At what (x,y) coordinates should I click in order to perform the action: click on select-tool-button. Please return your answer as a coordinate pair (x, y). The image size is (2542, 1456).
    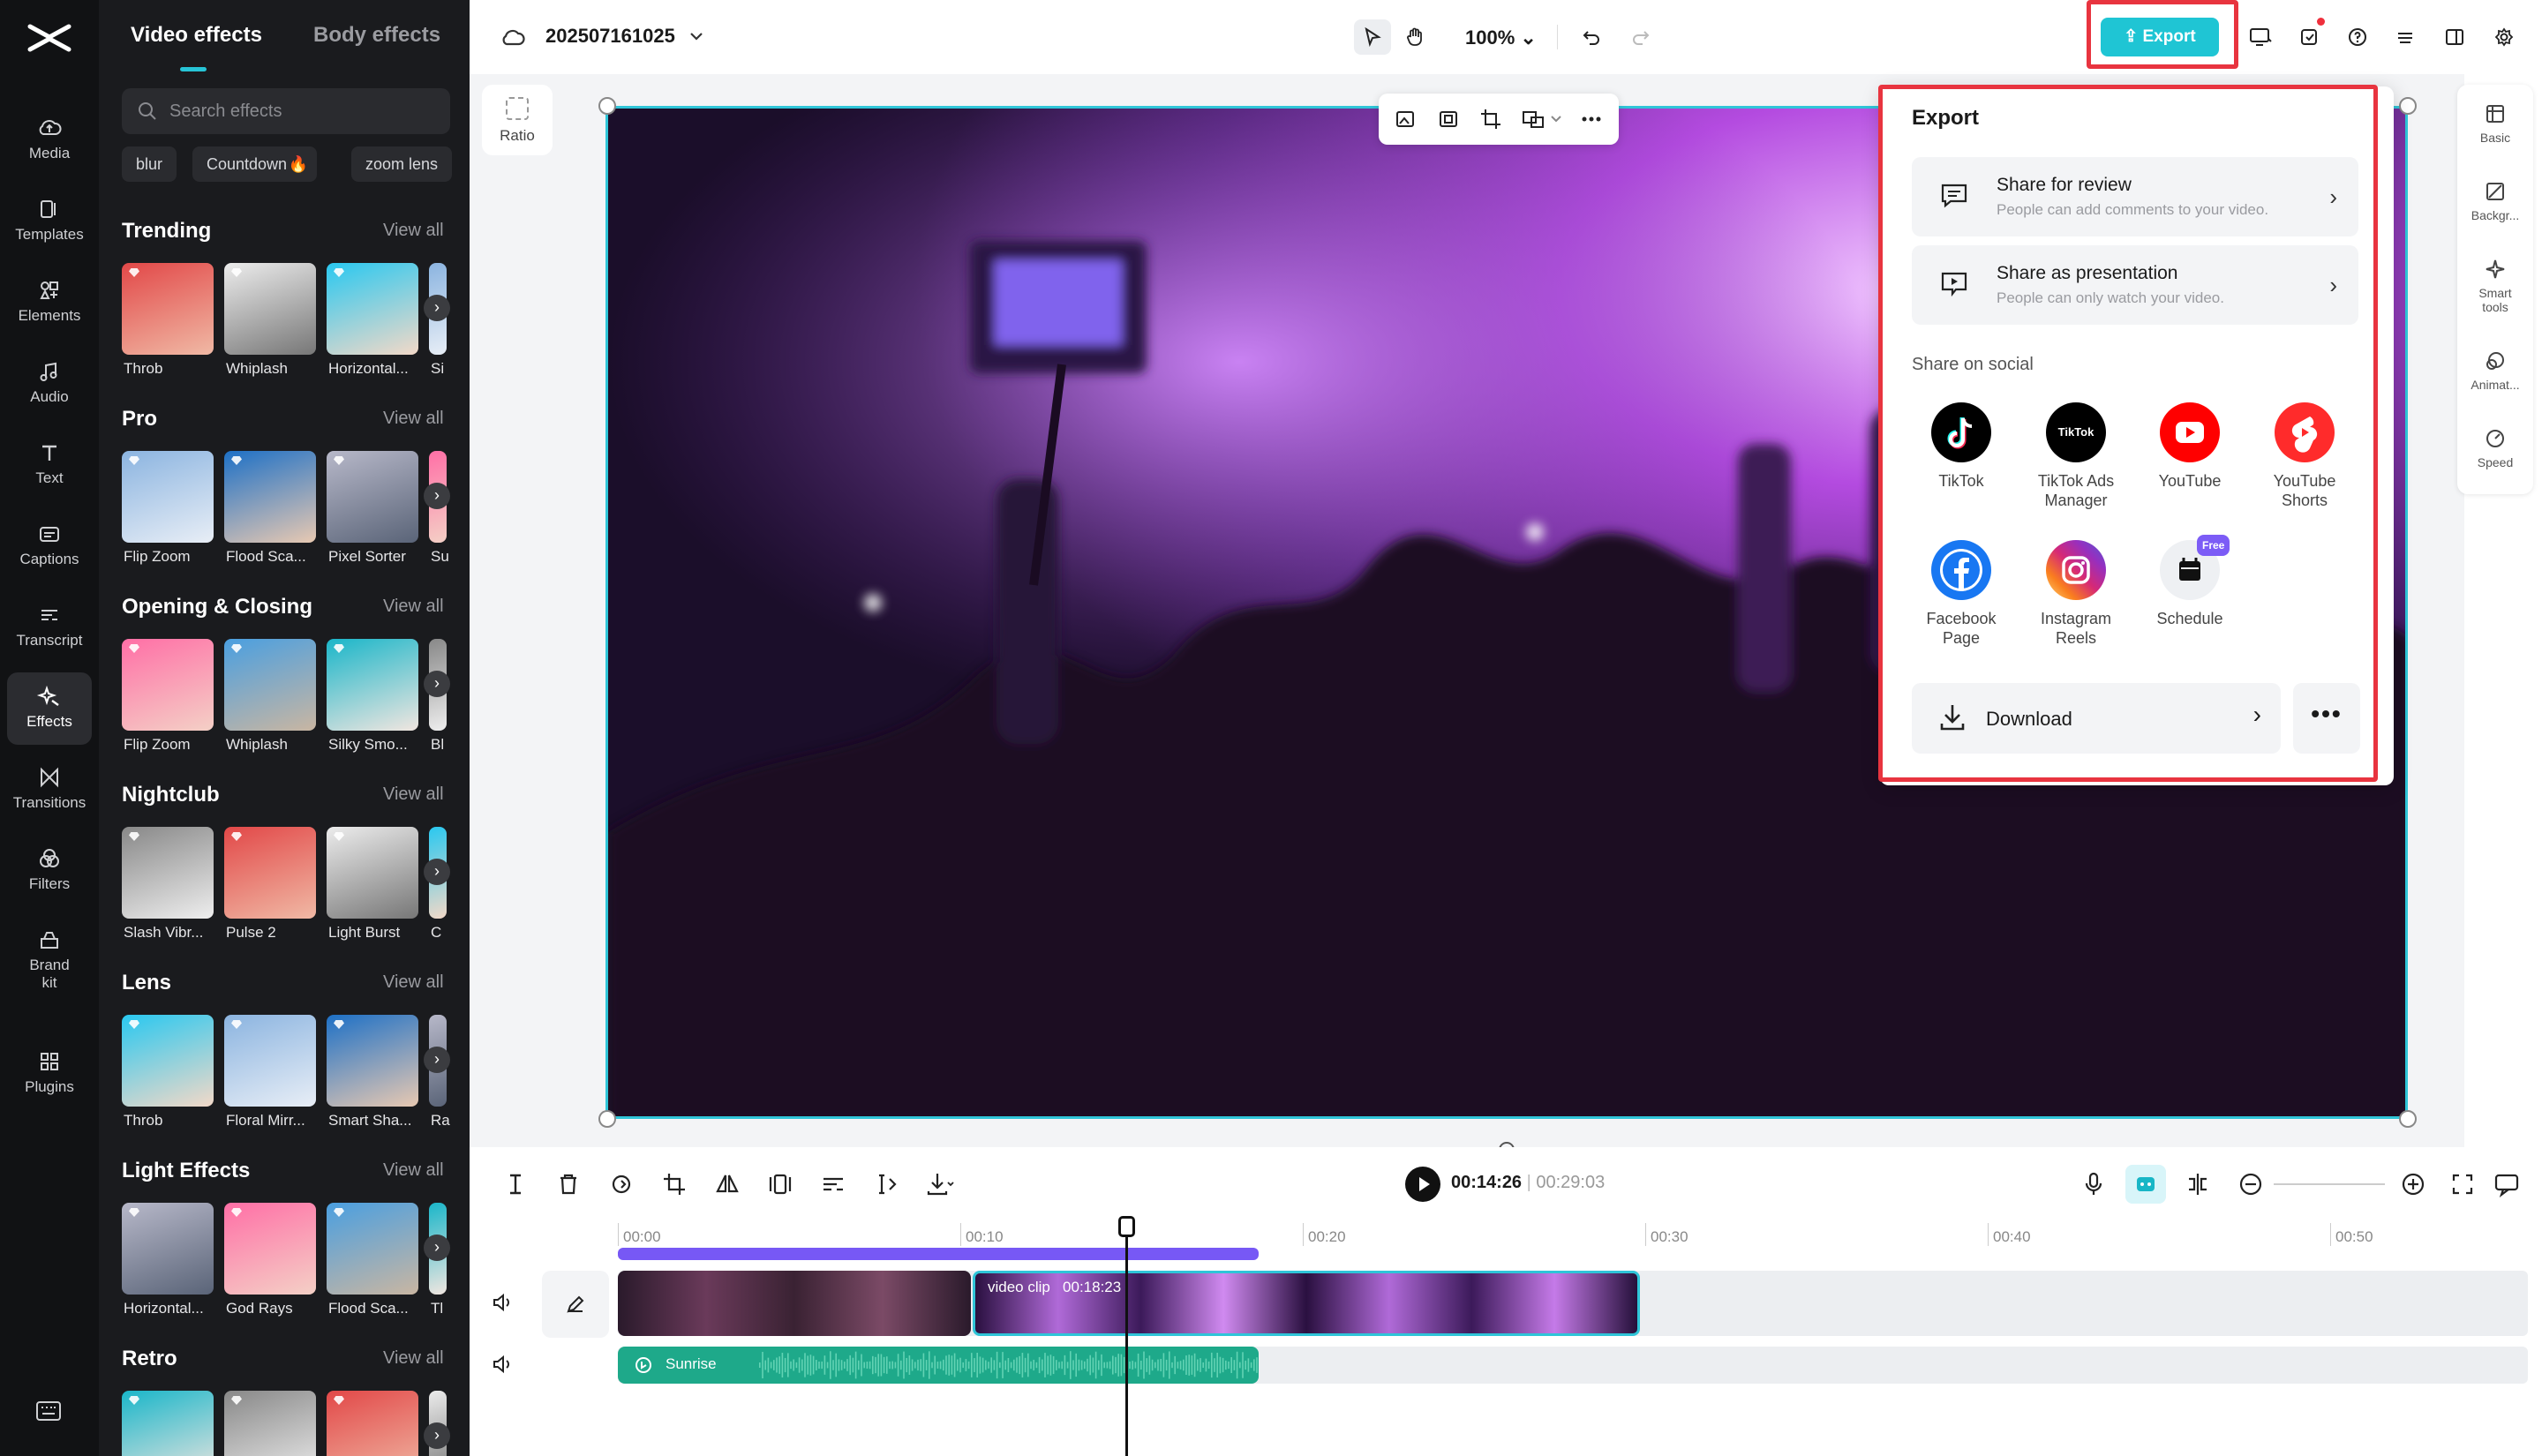
    Looking at the image, I should click on (1372, 37).